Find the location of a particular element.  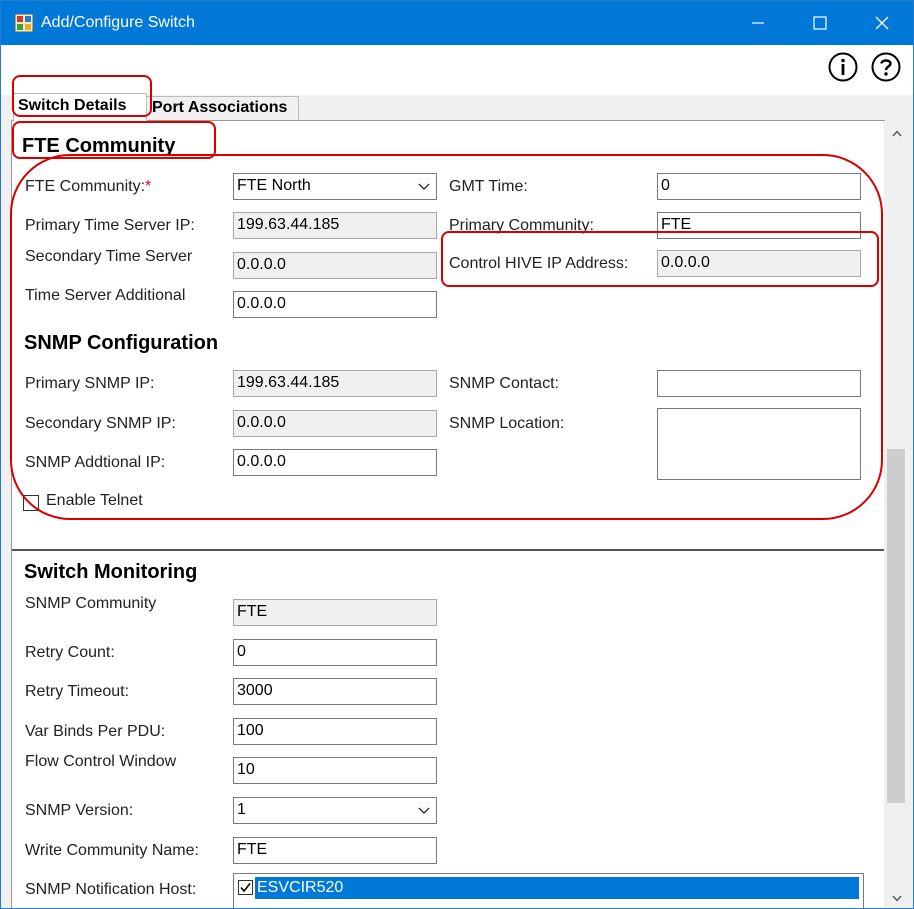

checkmark-icon is located at coordinates (245, 888).